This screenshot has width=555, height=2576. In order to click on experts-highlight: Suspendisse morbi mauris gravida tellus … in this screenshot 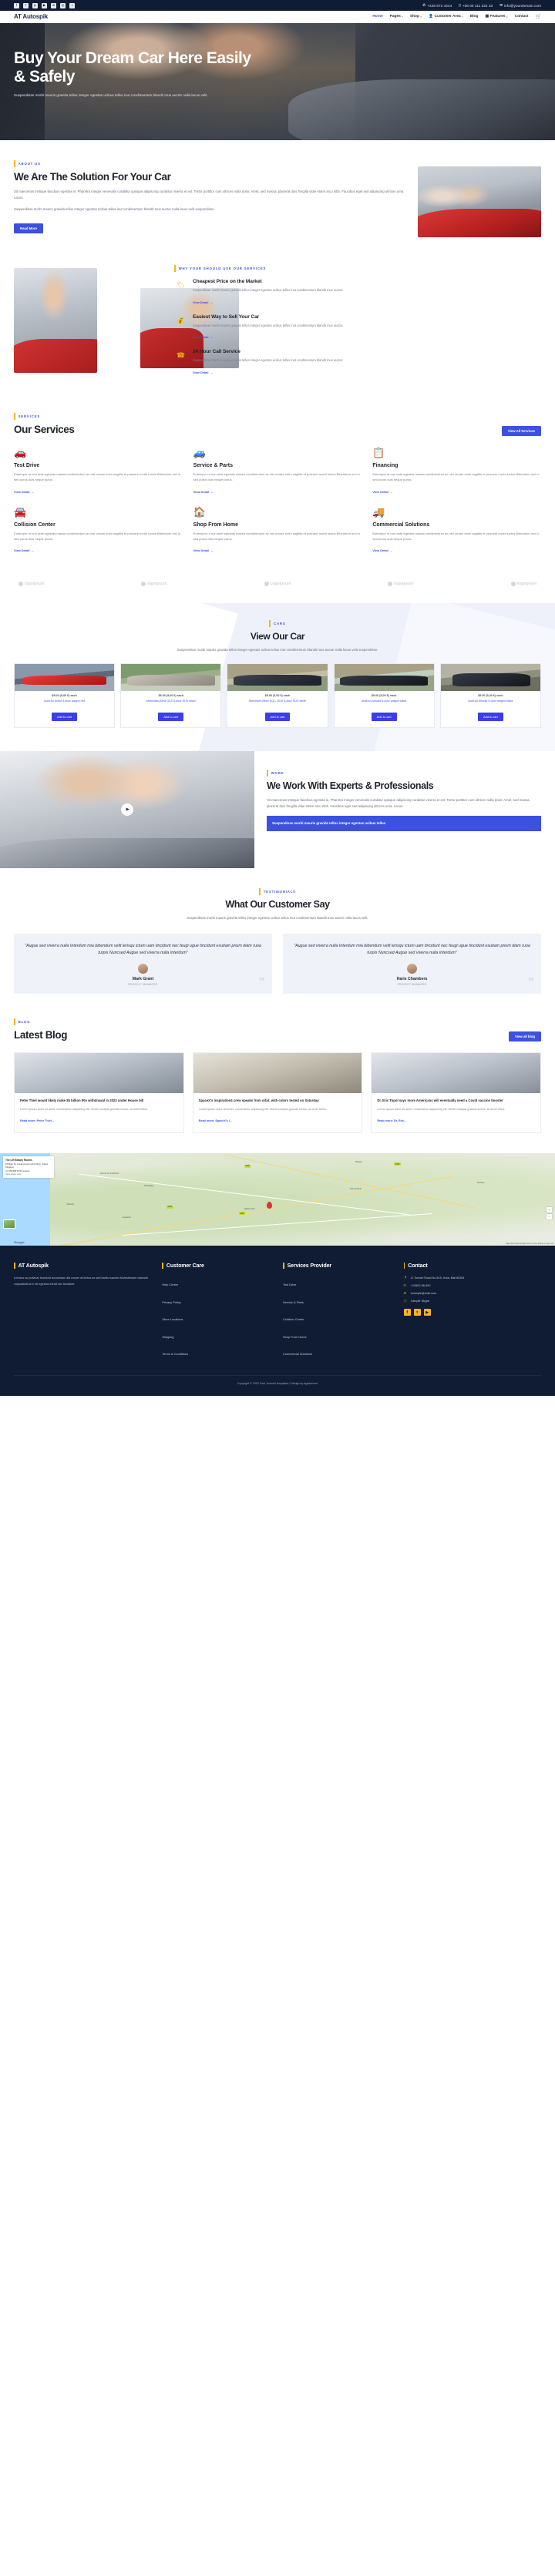, I will do `click(404, 823)`.